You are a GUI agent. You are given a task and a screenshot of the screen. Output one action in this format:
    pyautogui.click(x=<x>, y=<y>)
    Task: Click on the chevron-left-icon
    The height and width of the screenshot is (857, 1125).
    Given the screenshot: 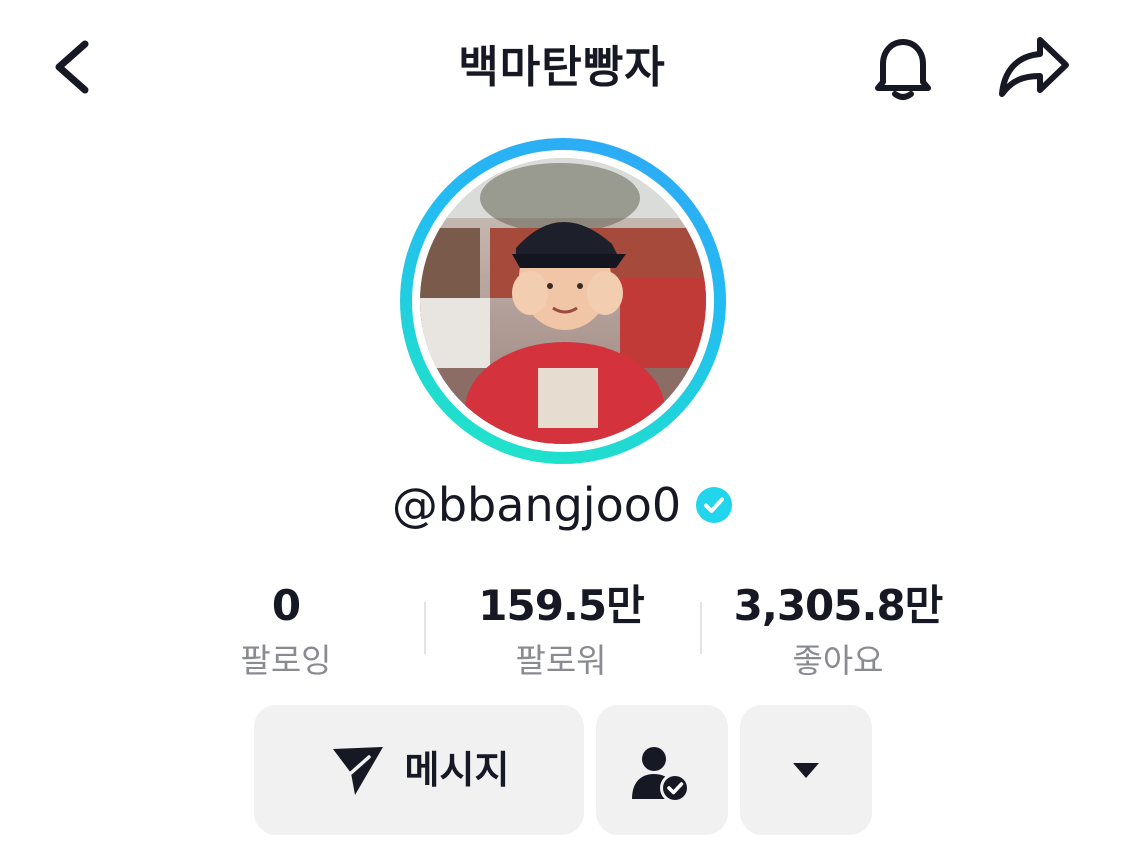 What is the action you would take?
    pyautogui.click(x=73, y=67)
    